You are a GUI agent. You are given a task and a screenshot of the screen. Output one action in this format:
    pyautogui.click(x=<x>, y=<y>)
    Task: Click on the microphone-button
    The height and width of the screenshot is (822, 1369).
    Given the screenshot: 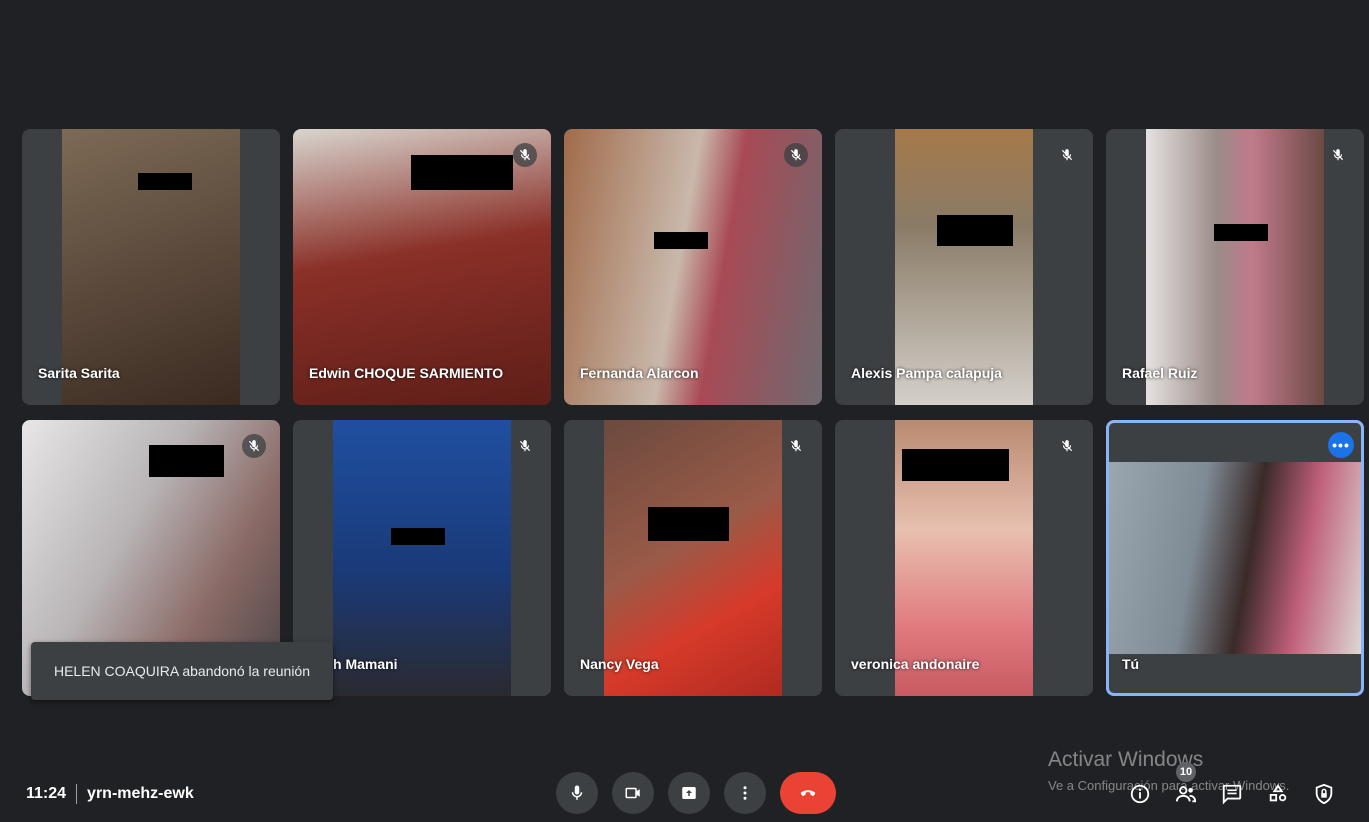 What is the action you would take?
    pyautogui.click(x=577, y=793)
    